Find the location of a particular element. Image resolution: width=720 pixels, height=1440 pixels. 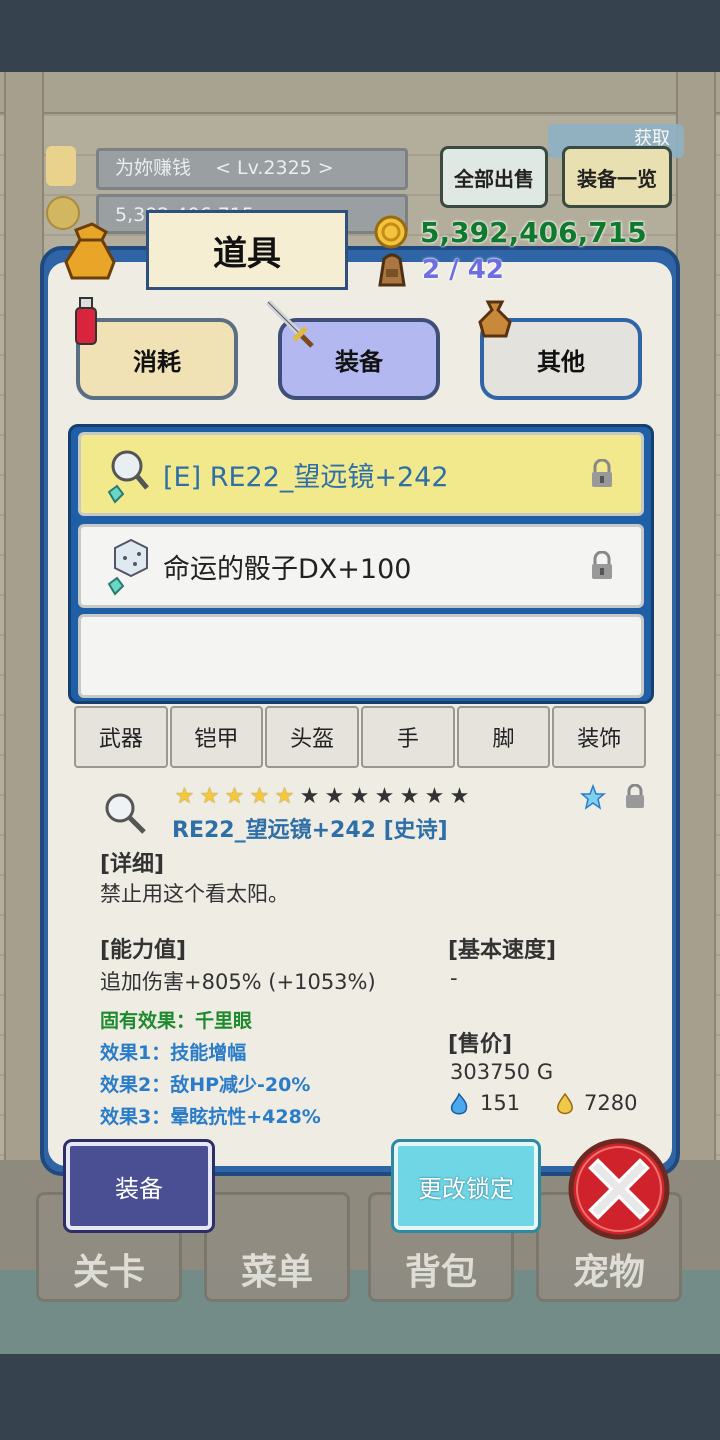

tab-label: 装饰 is located at coordinates (599, 739).